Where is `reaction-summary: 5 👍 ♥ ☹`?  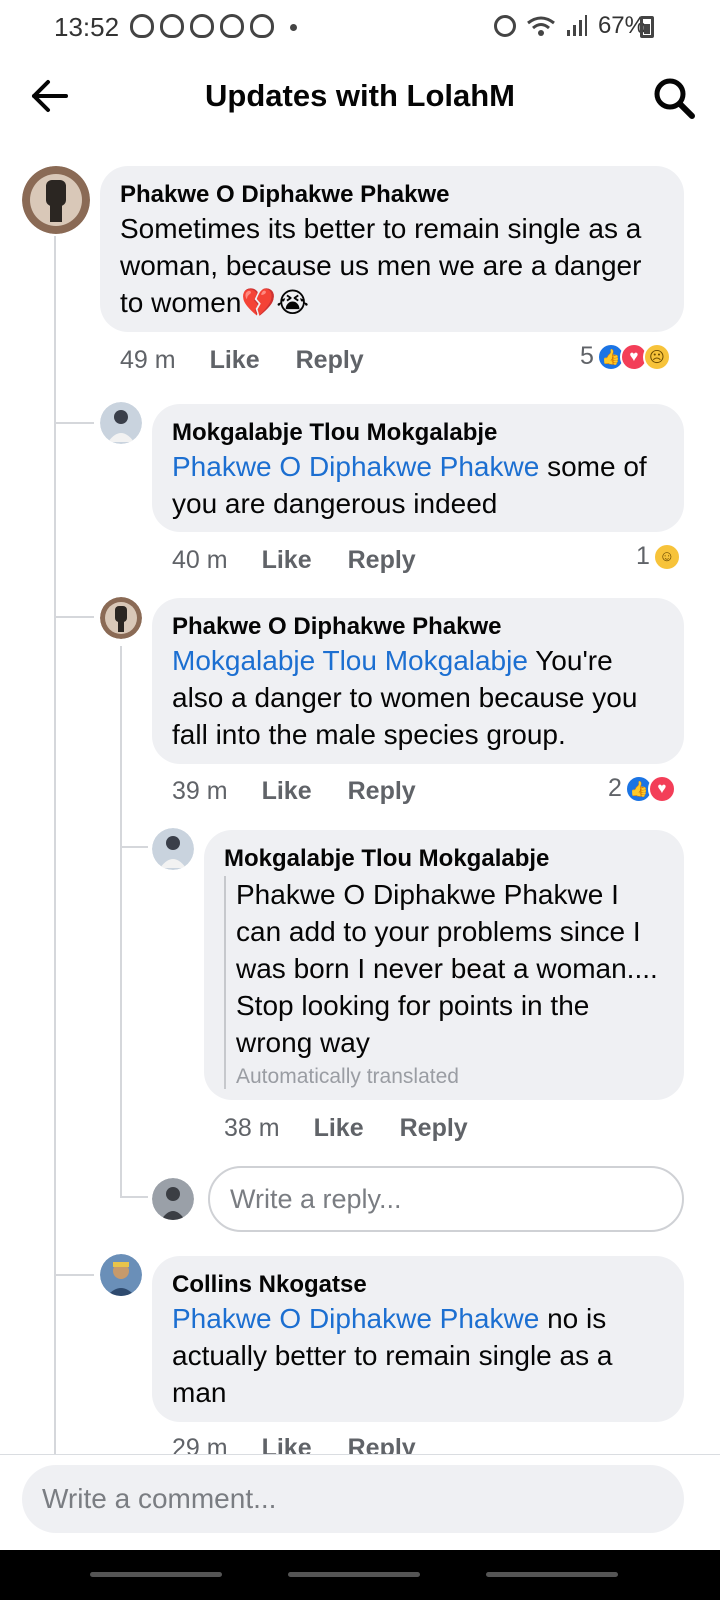 reaction-summary: 5 👍 ♥ ☹ is located at coordinates (625, 356).